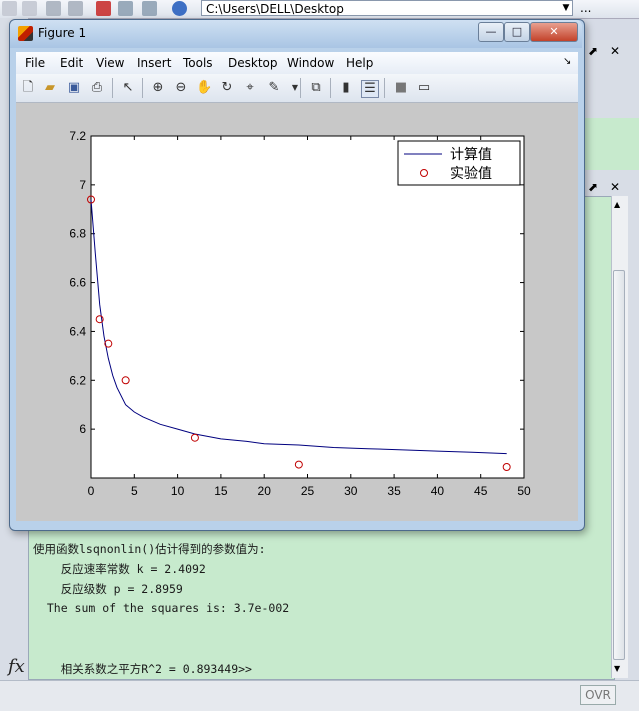 The height and width of the screenshot is (711, 639). Describe the element at coordinates (517, 32) in the screenshot. I see `maximize-button: □` at that location.